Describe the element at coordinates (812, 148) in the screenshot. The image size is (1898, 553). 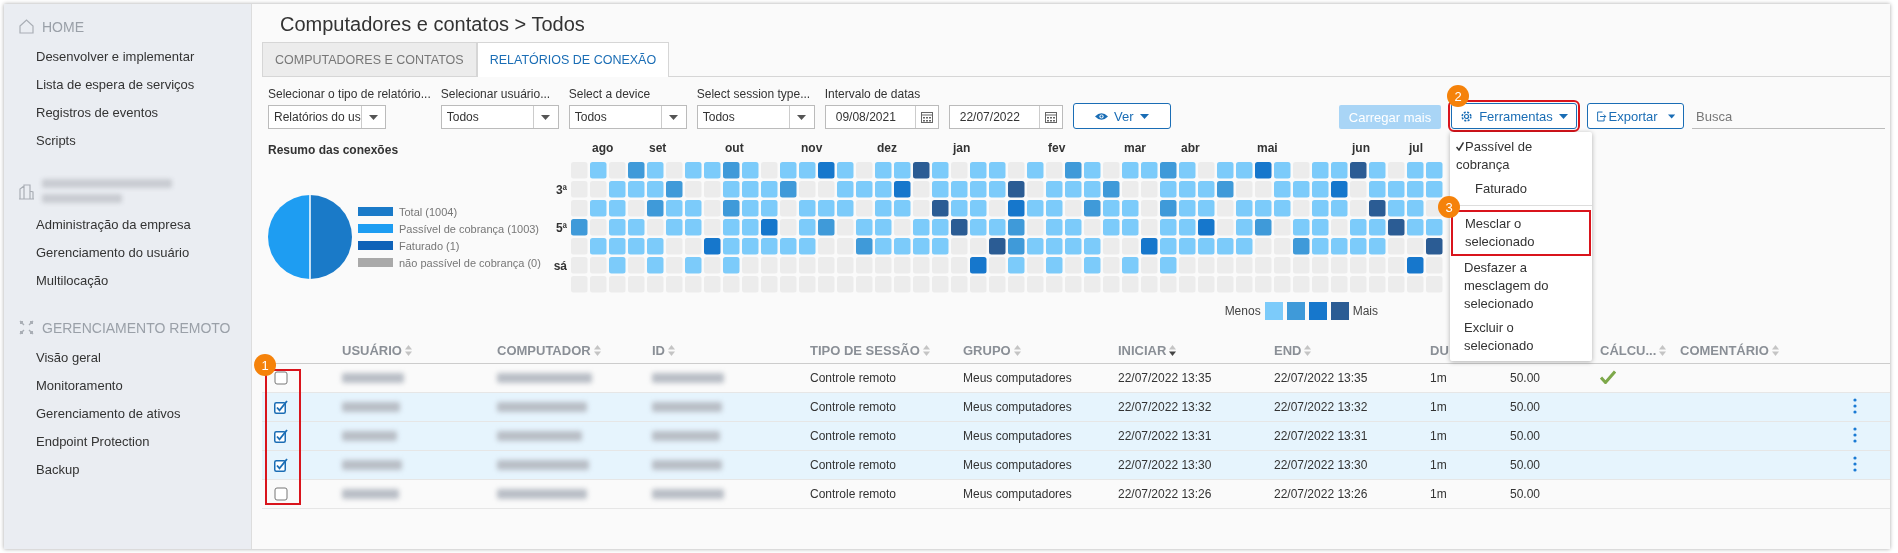
I see `month-label: nov` at that location.